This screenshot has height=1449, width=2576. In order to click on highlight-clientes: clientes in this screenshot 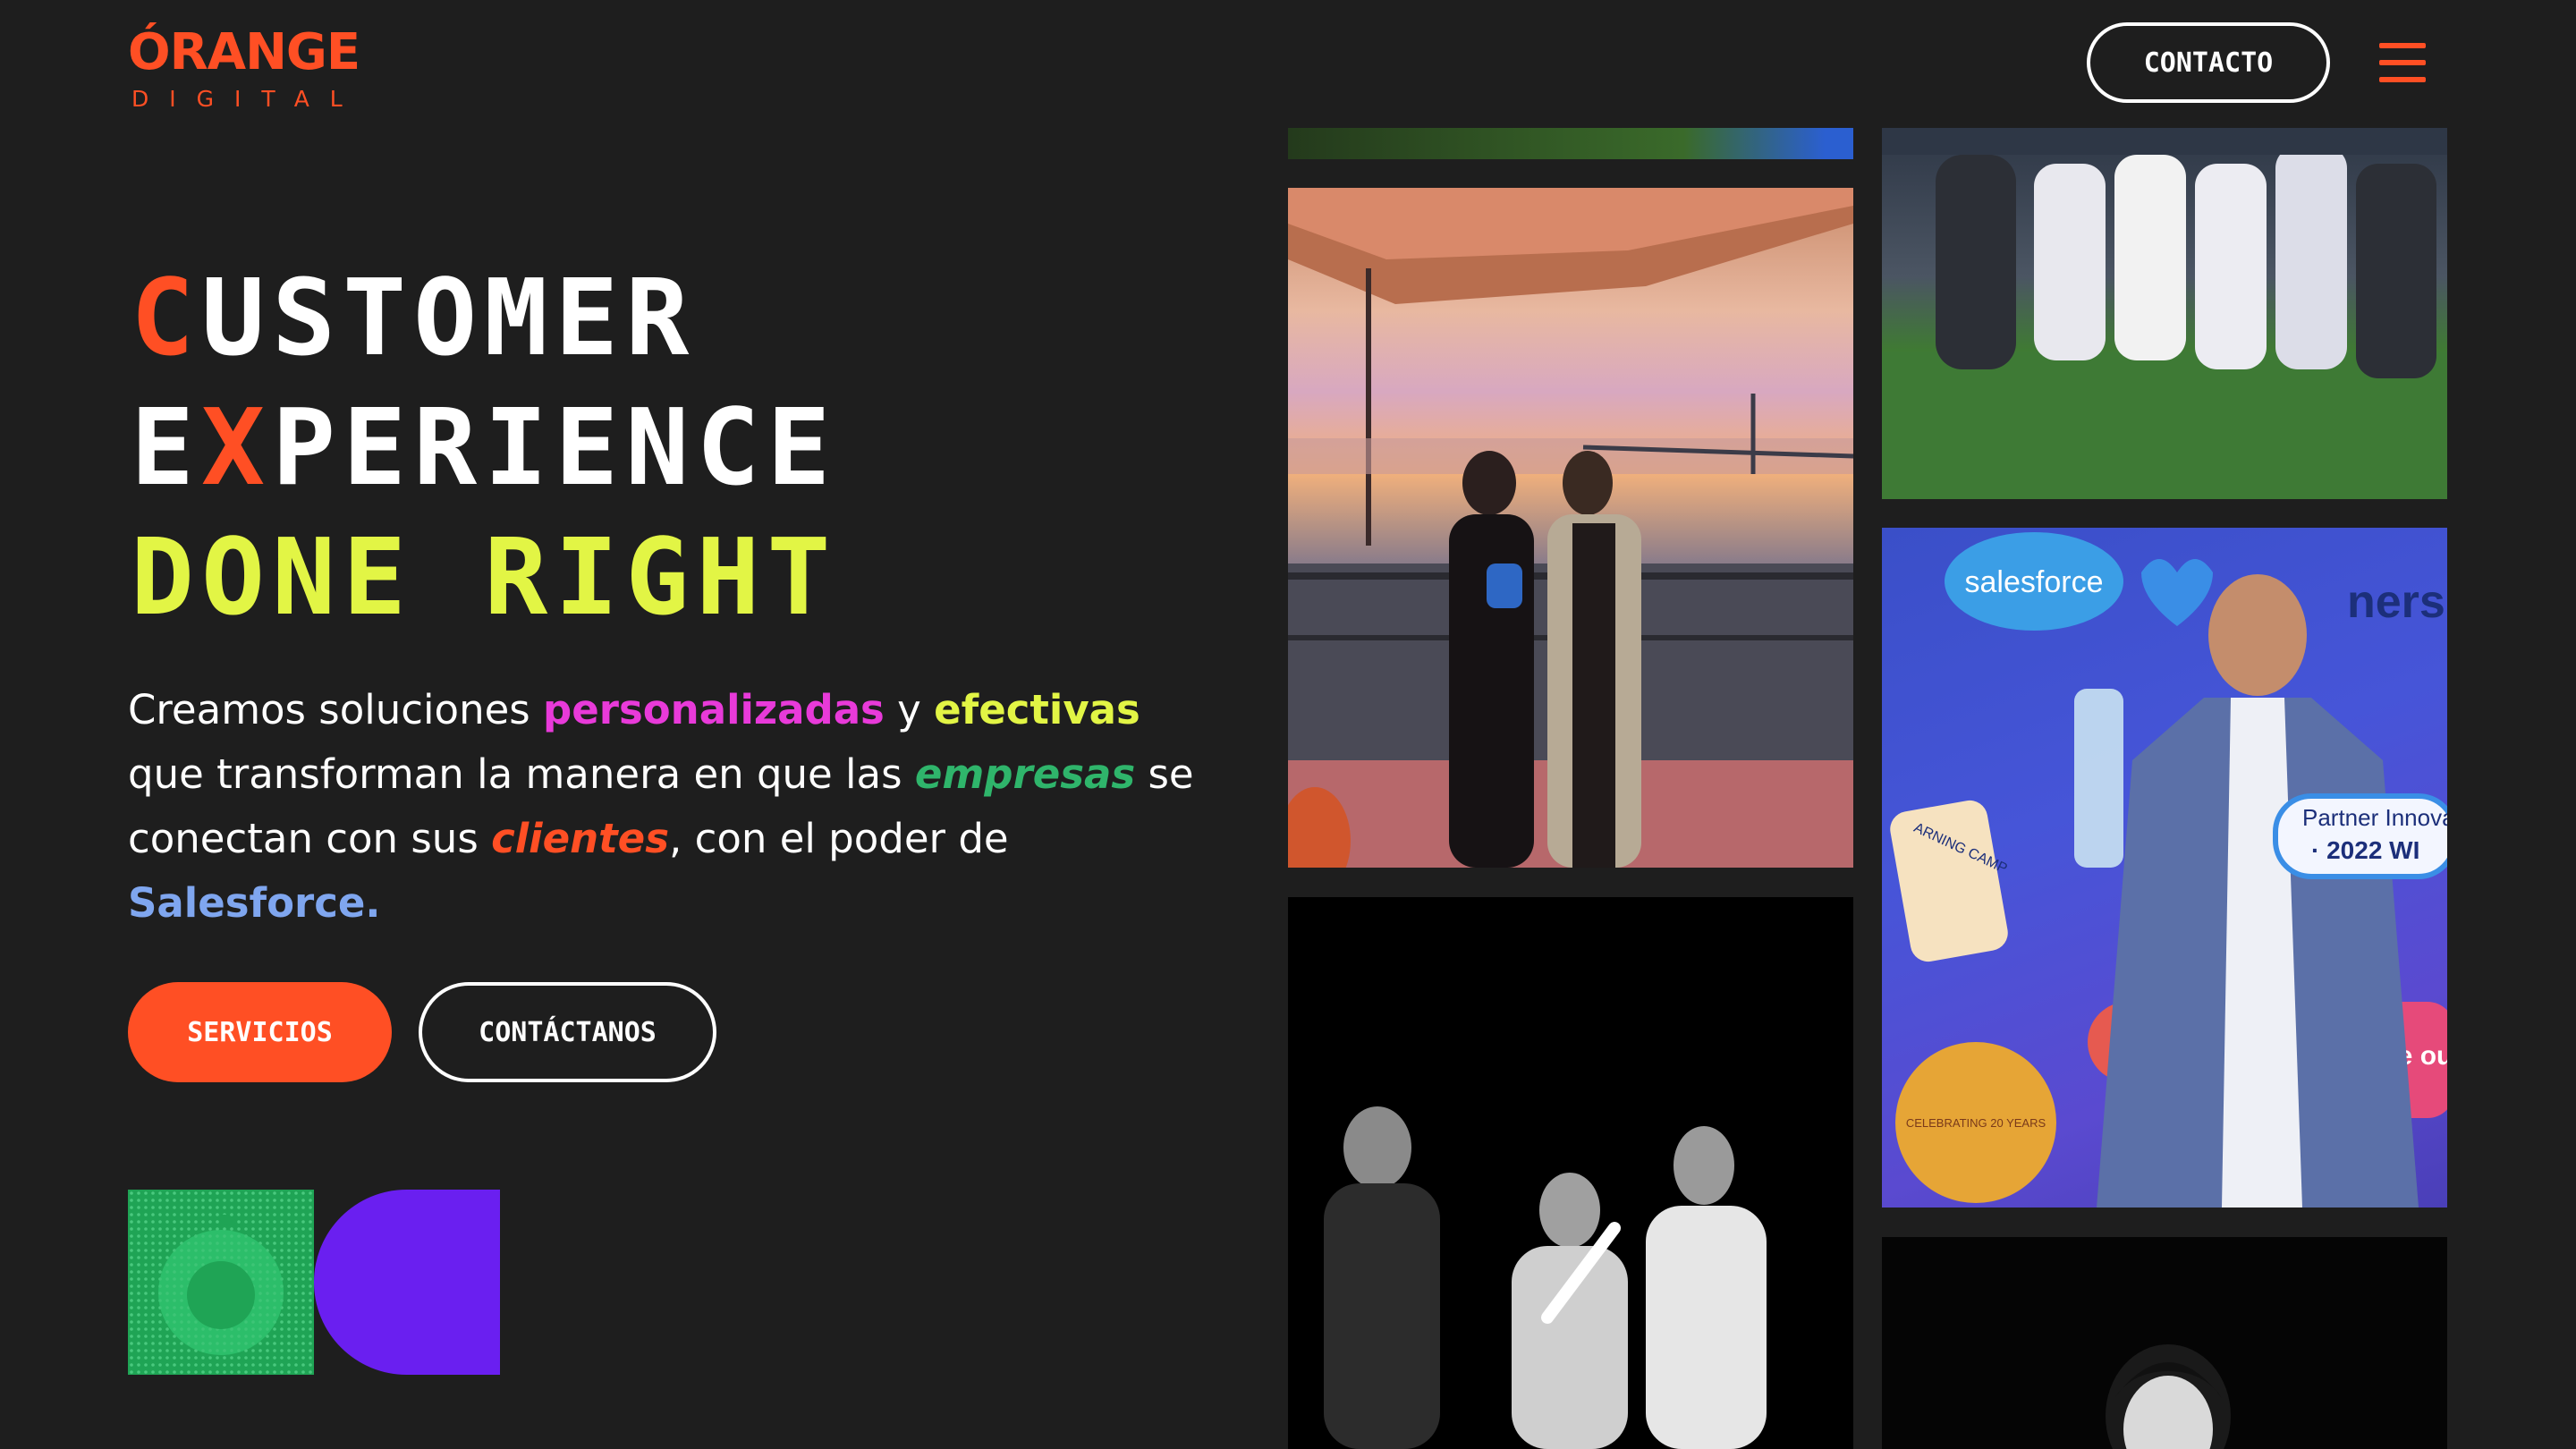, I will do `click(580, 838)`.